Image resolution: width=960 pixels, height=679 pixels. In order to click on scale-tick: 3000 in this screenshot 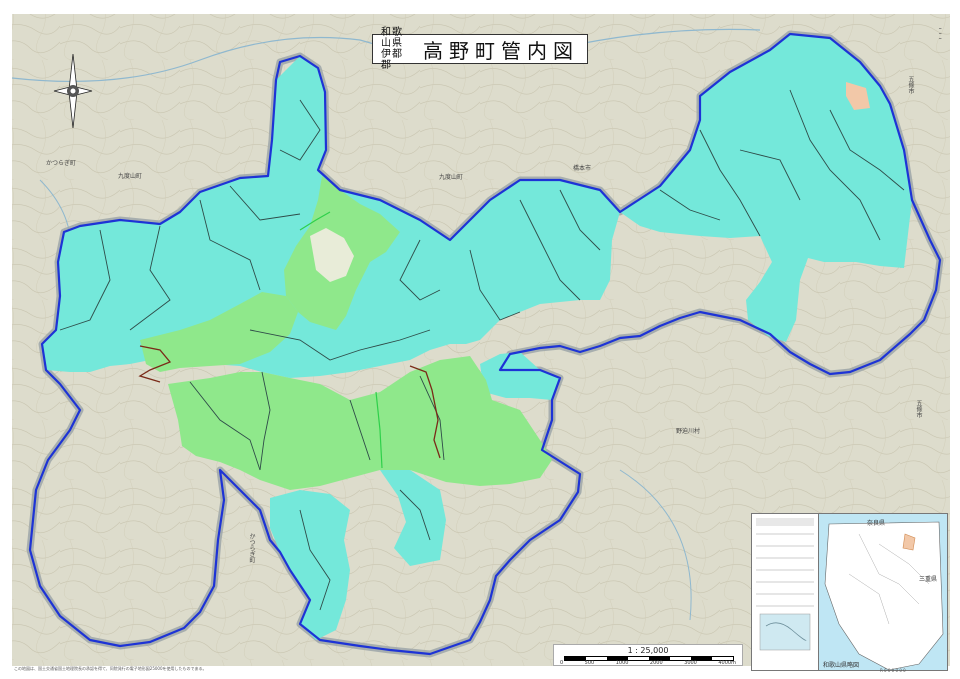, I will do `click(690, 663)`.